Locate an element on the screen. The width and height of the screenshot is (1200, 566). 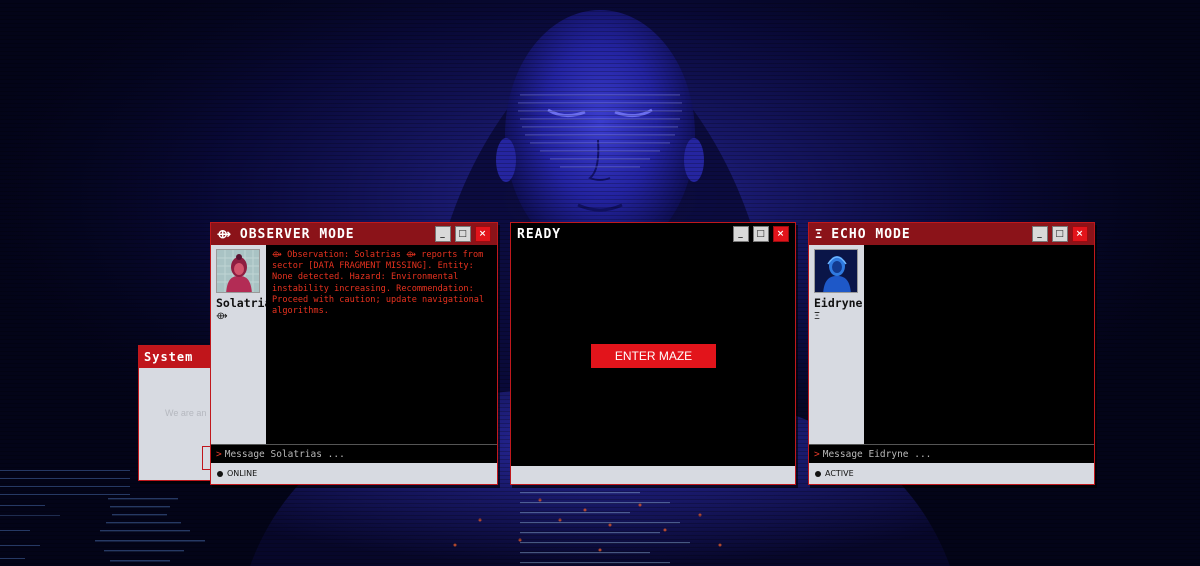
status-bar: ACTIVE is located at coordinates (951, 473).